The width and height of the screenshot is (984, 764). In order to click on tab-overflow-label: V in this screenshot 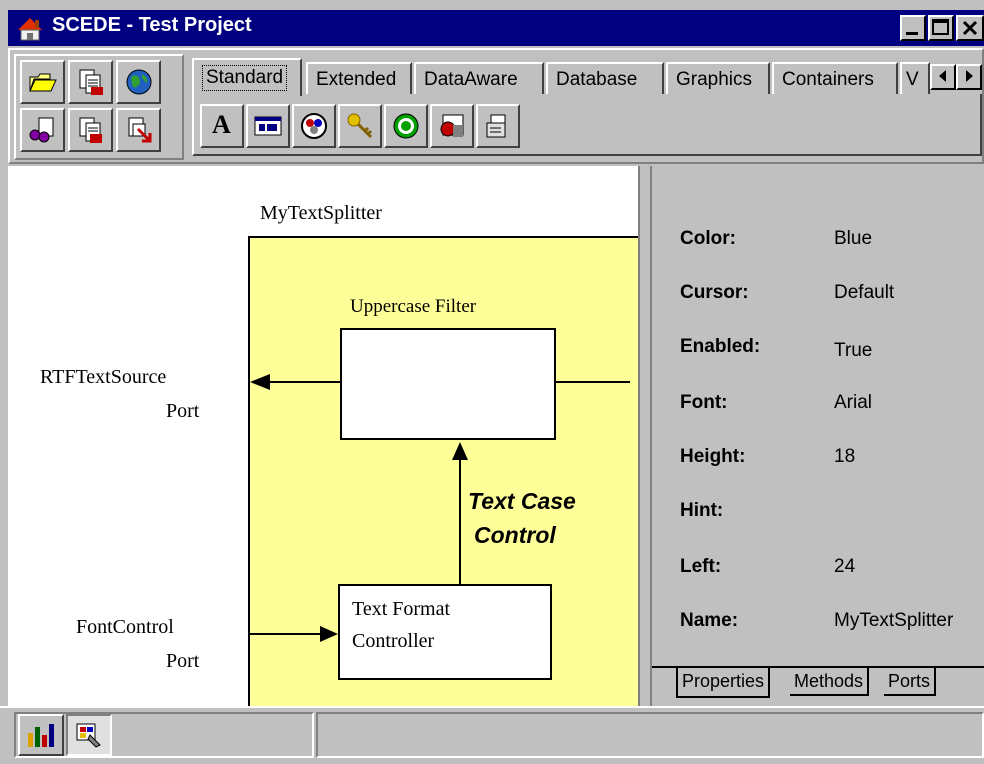, I will do `click(912, 79)`.